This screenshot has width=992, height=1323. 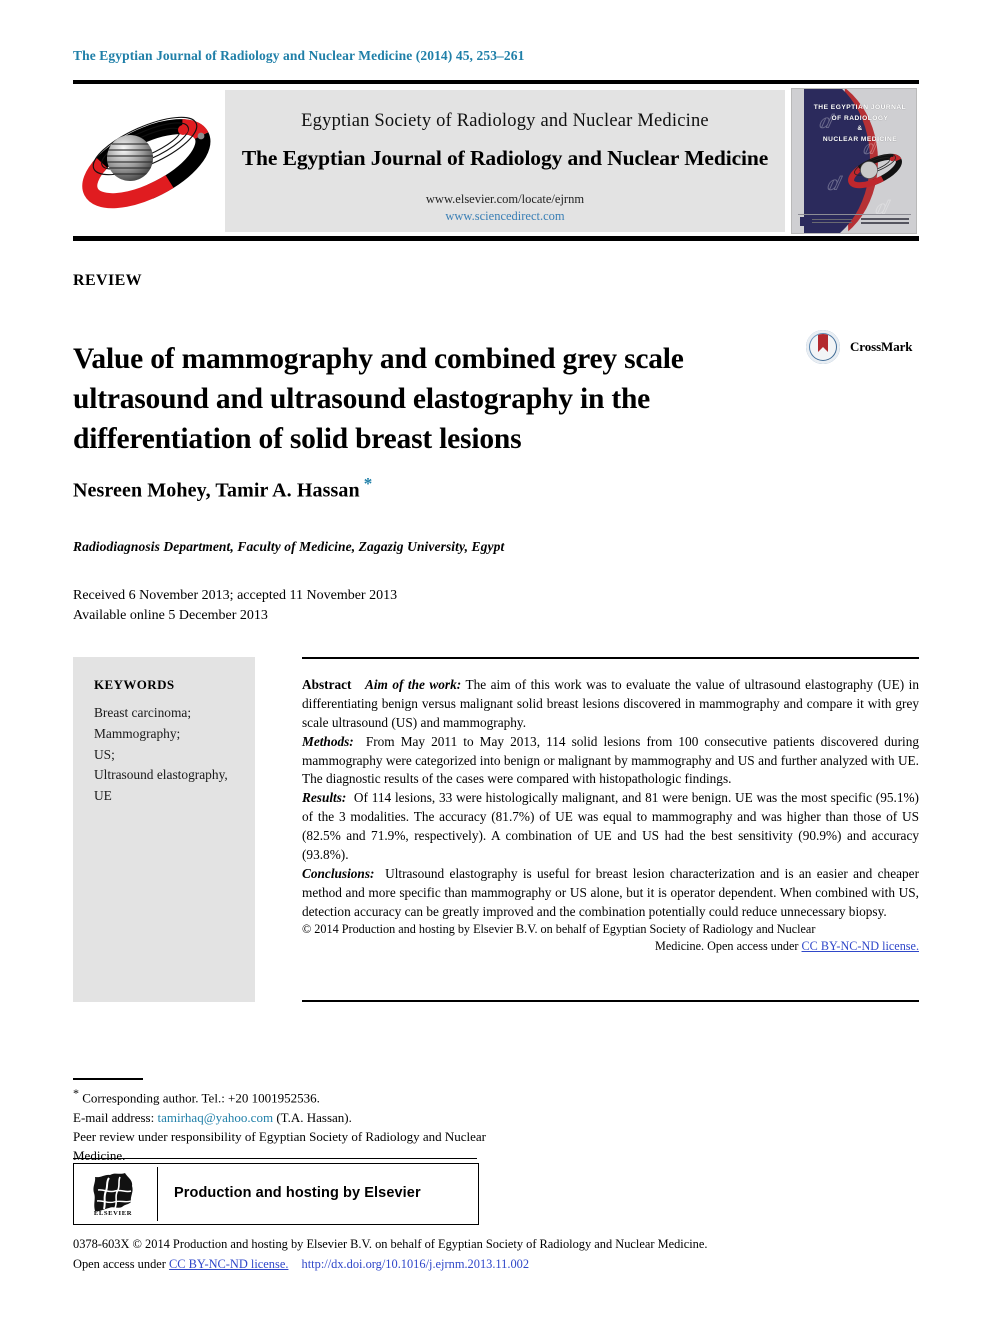 I want to click on open-access-text: Open access under, so click(x=119, y=1264).